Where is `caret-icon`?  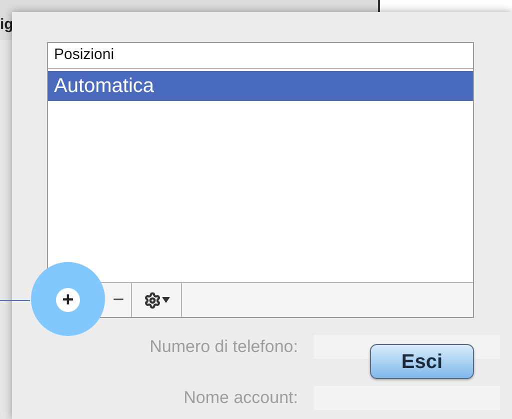 caret-icon is located at coordinates (166, 300).